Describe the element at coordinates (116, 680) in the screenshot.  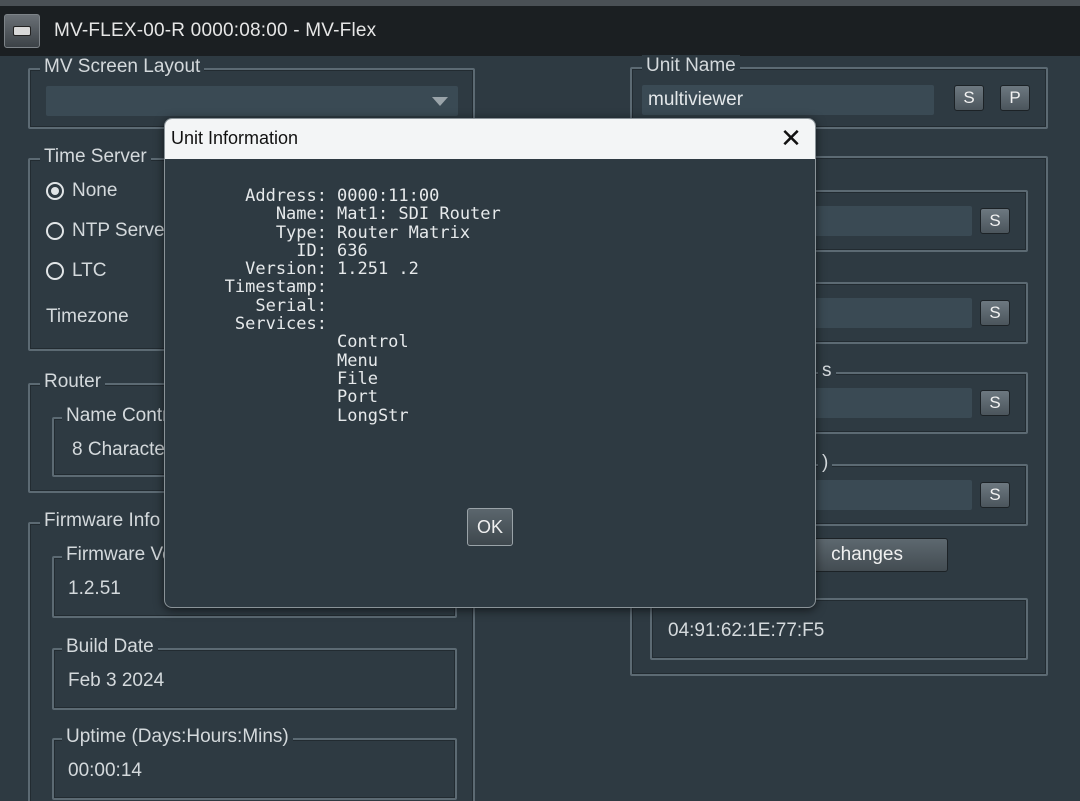
I see `build-date-value: Feb 3 2024` at that location.